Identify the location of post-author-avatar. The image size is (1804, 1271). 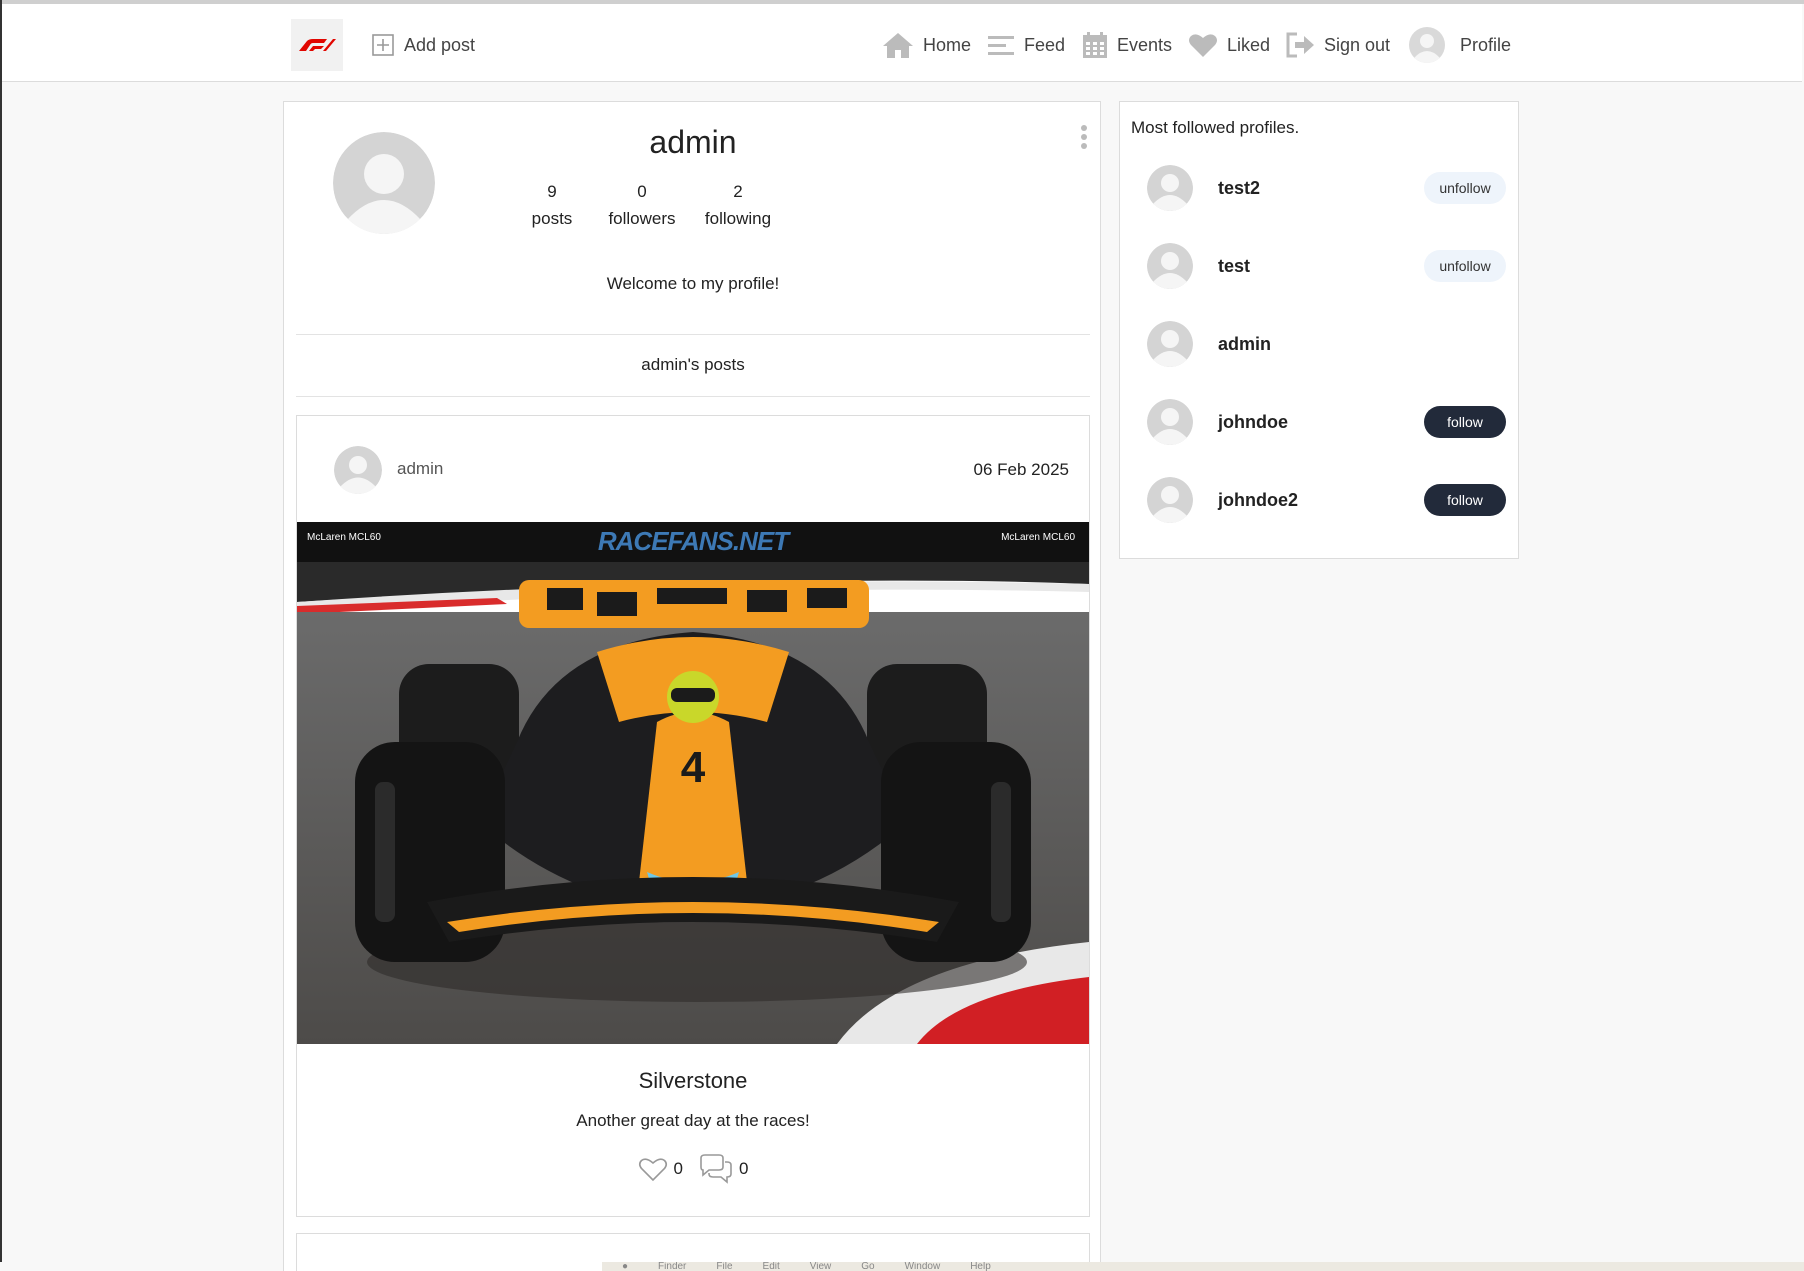
(358, 470).